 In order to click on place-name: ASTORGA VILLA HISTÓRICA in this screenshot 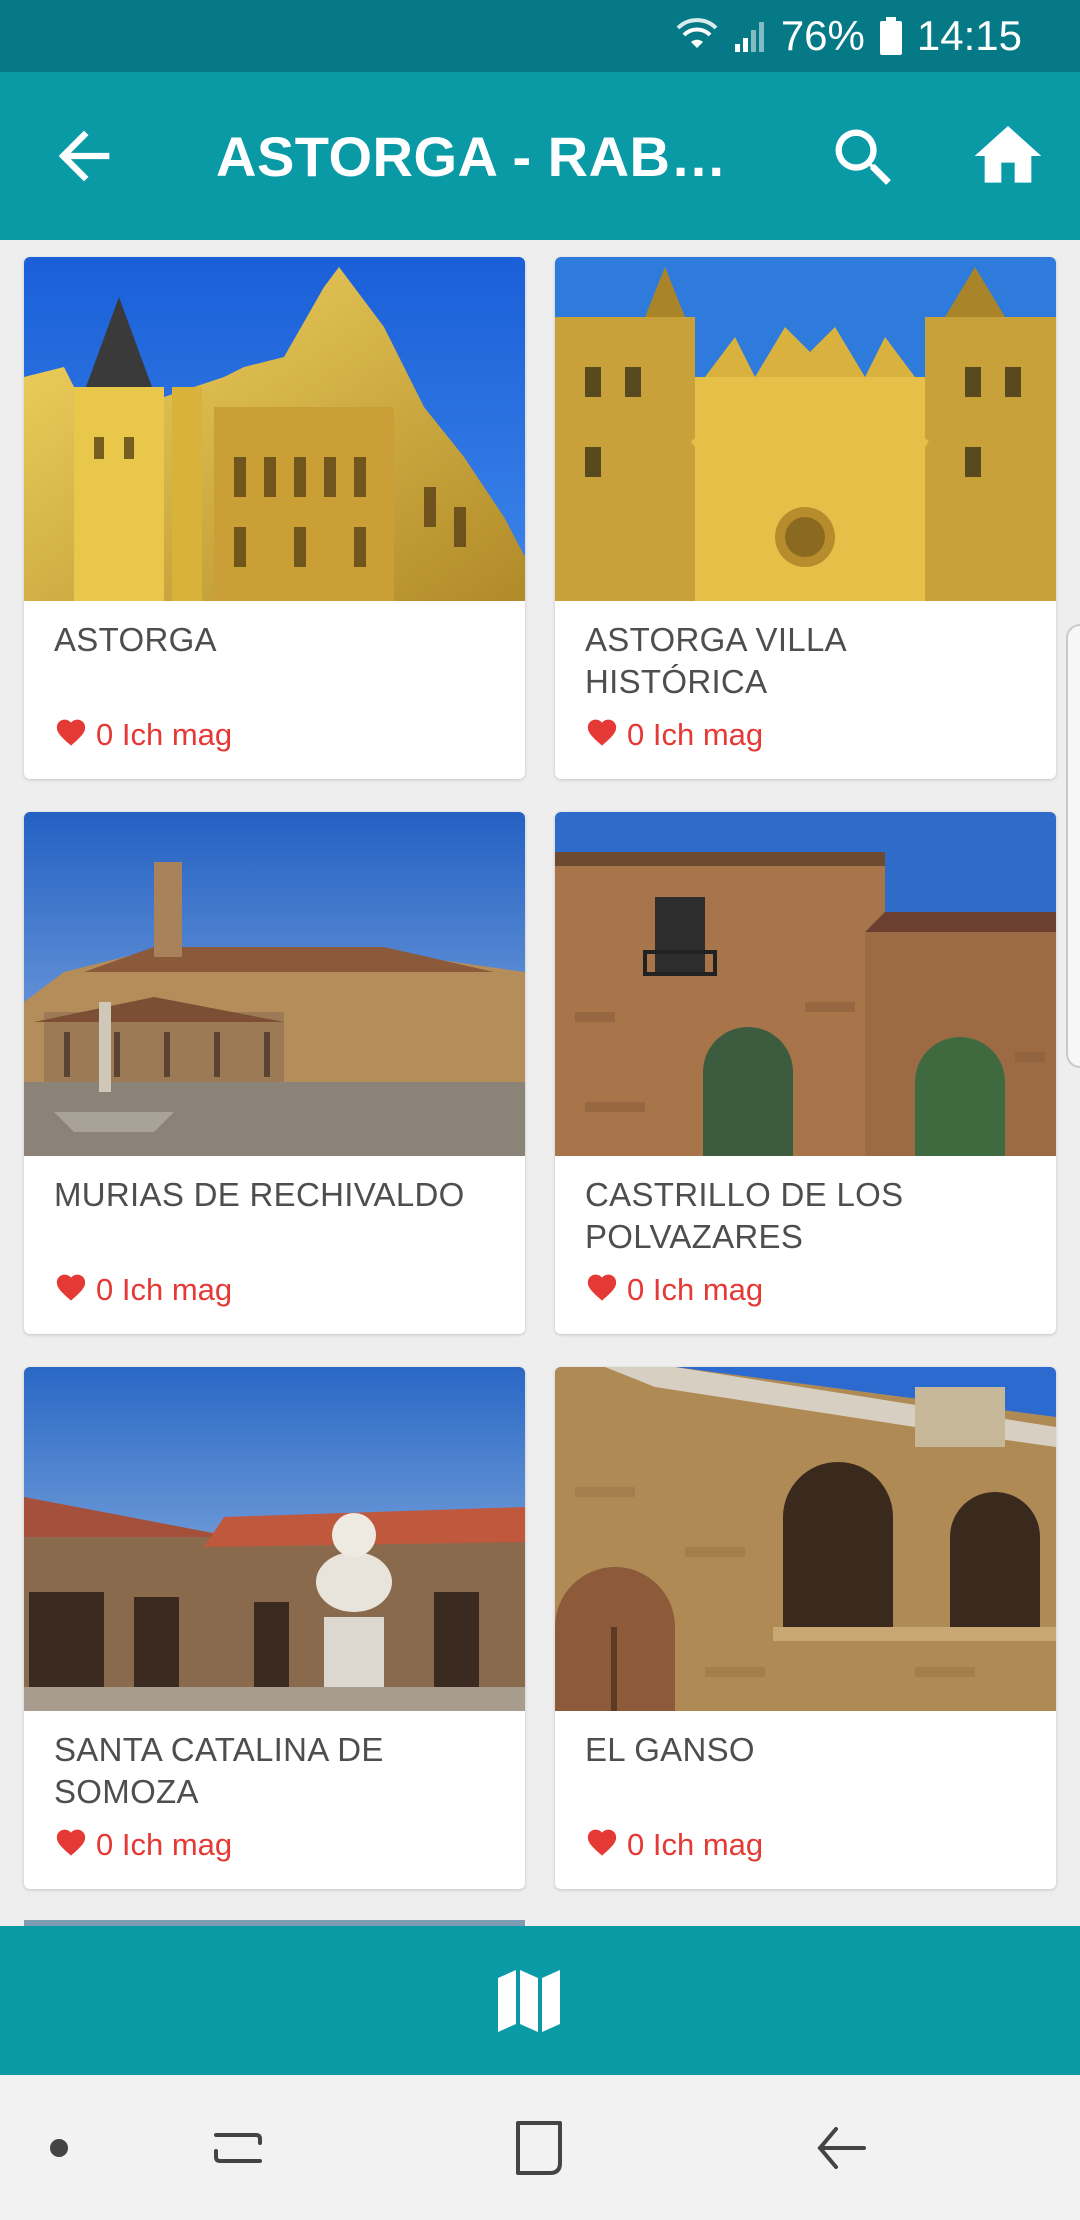, I will do `click(715, 660)`.